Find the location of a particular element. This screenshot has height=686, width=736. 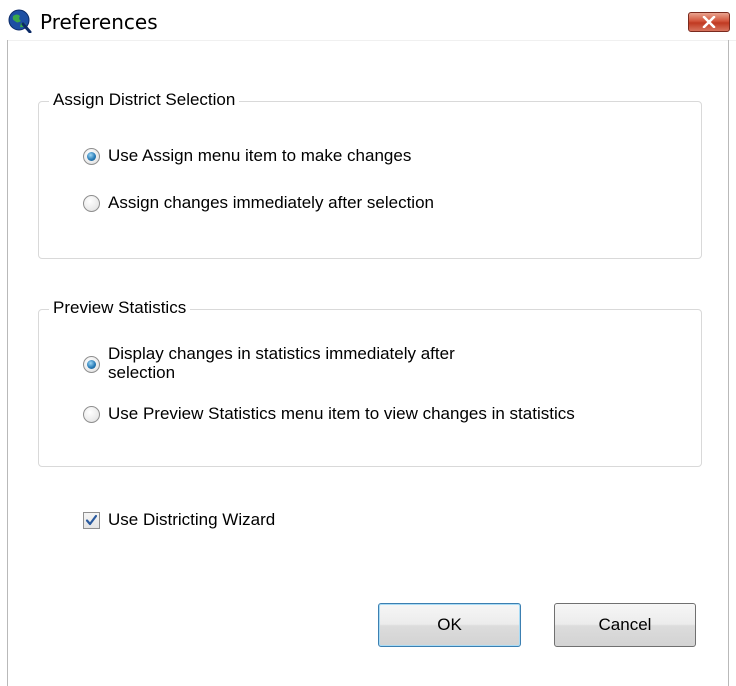

close-icon is located at coordinates (709, 22).